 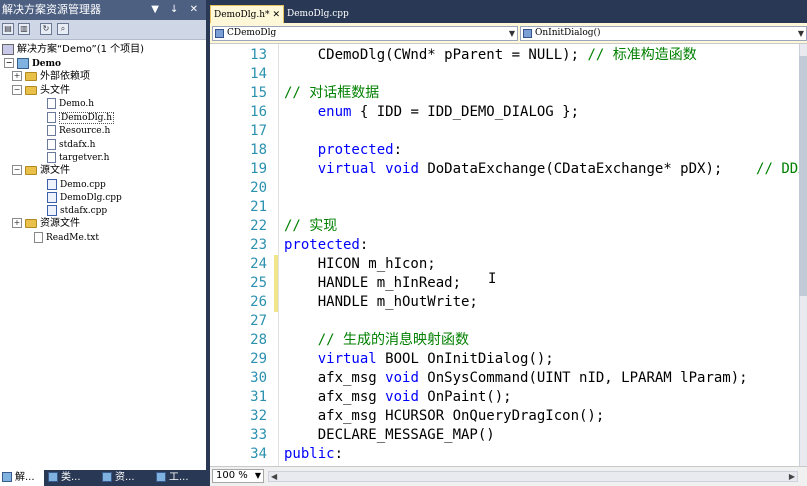 What do you see at coordinates (258, 416) in the screenshot?
I see `line-number: 32` at bounding box center [258, 416].